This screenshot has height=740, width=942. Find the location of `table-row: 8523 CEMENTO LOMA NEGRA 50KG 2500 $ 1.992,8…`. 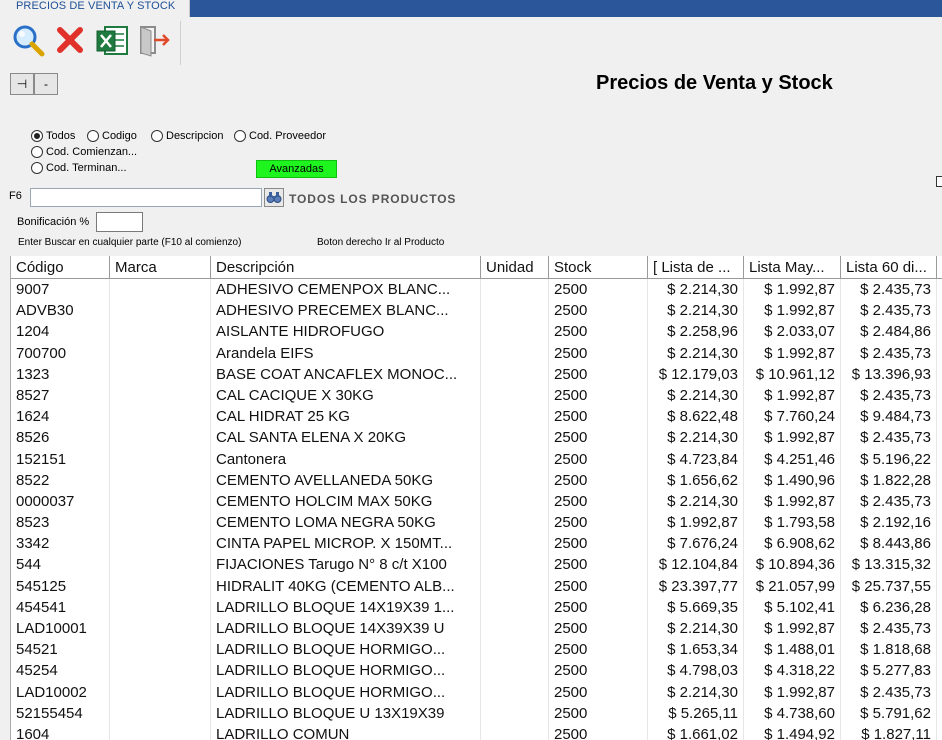

table-row: 8523 CEMENTO LOMA NEGRA 50KG 2500 $ 1.992,8… is located at coordinates (476, 523).